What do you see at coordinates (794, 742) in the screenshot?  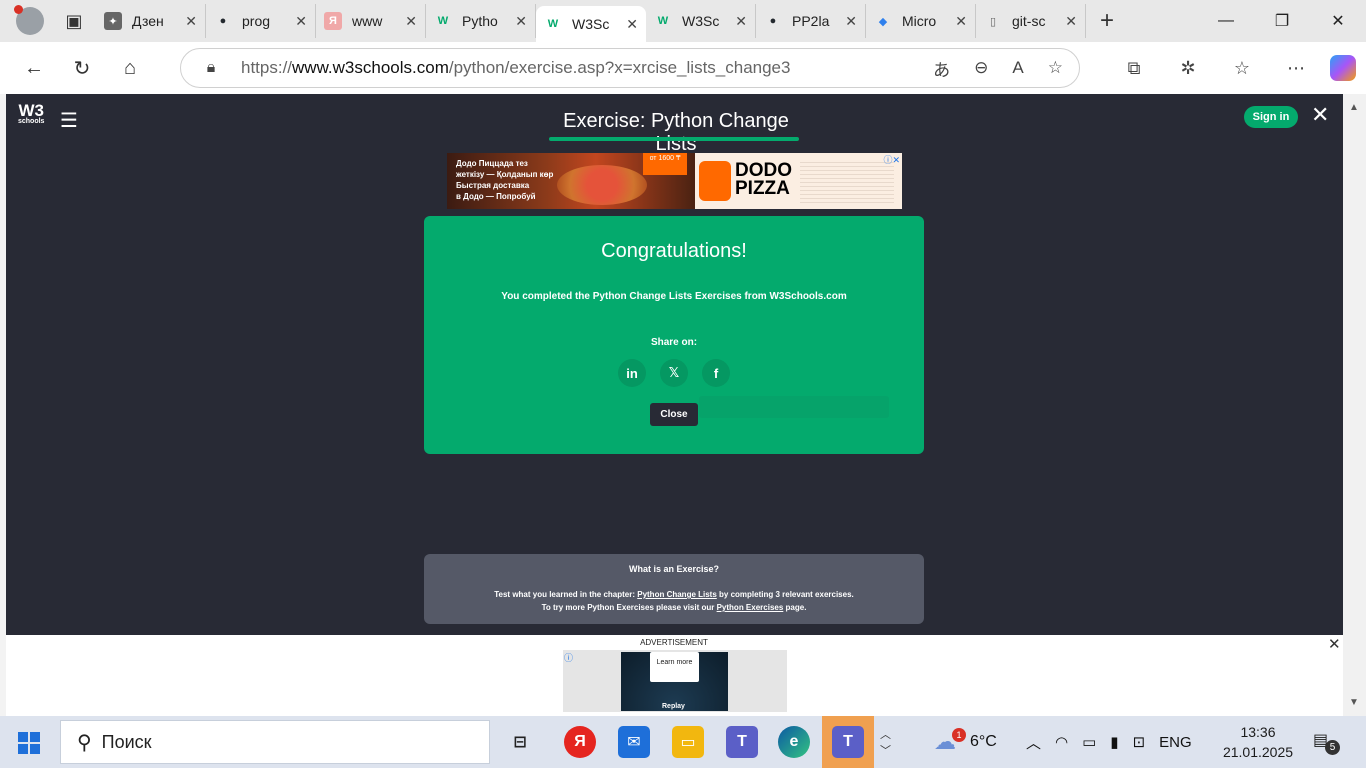 I see `edge-icon: e` at bounding box center [794, 742].